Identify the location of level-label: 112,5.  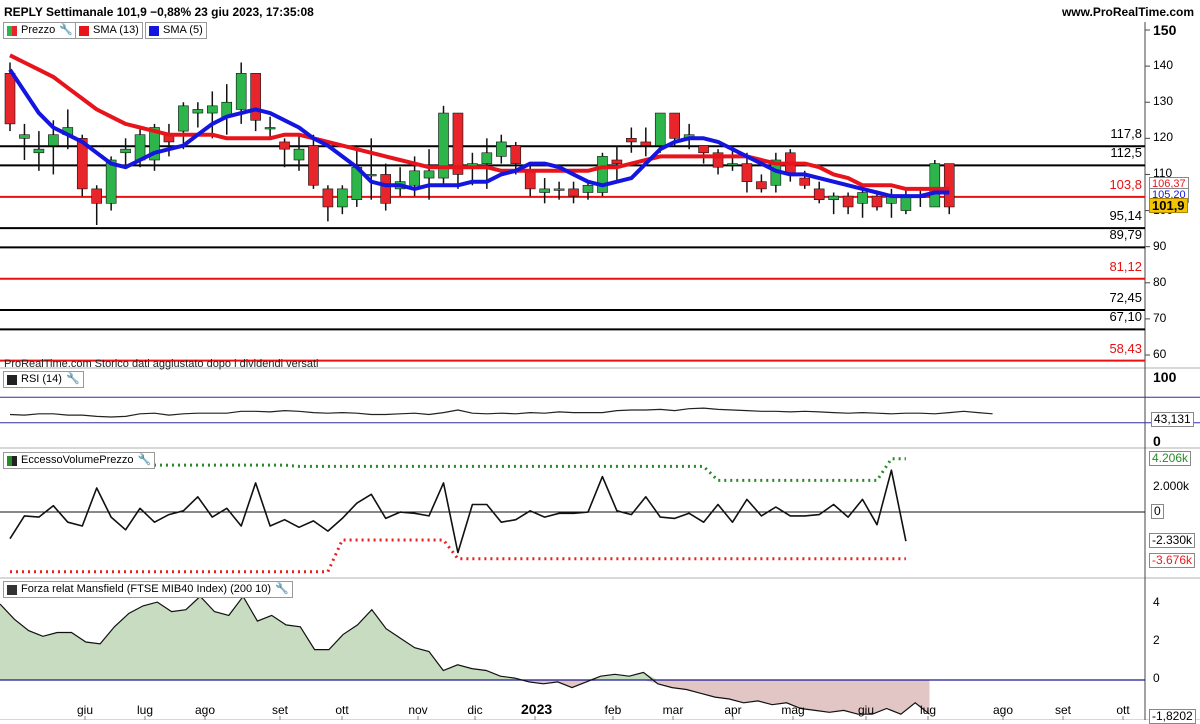
(1126, 153).